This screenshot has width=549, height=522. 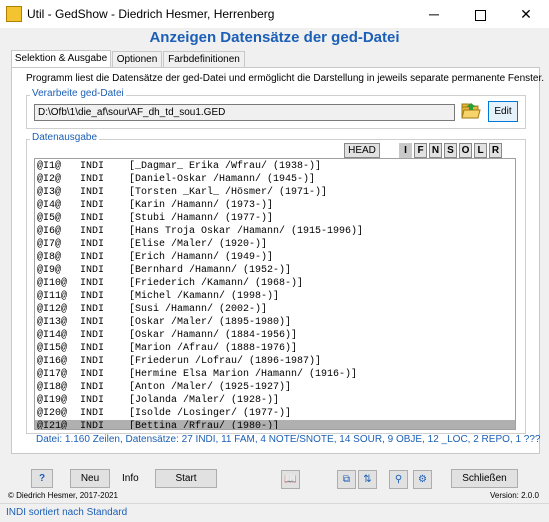 What do you see at coordinates (450, 150) in the screenshot?
I see `filter-button-s: S` at bounding box center [450, 150].